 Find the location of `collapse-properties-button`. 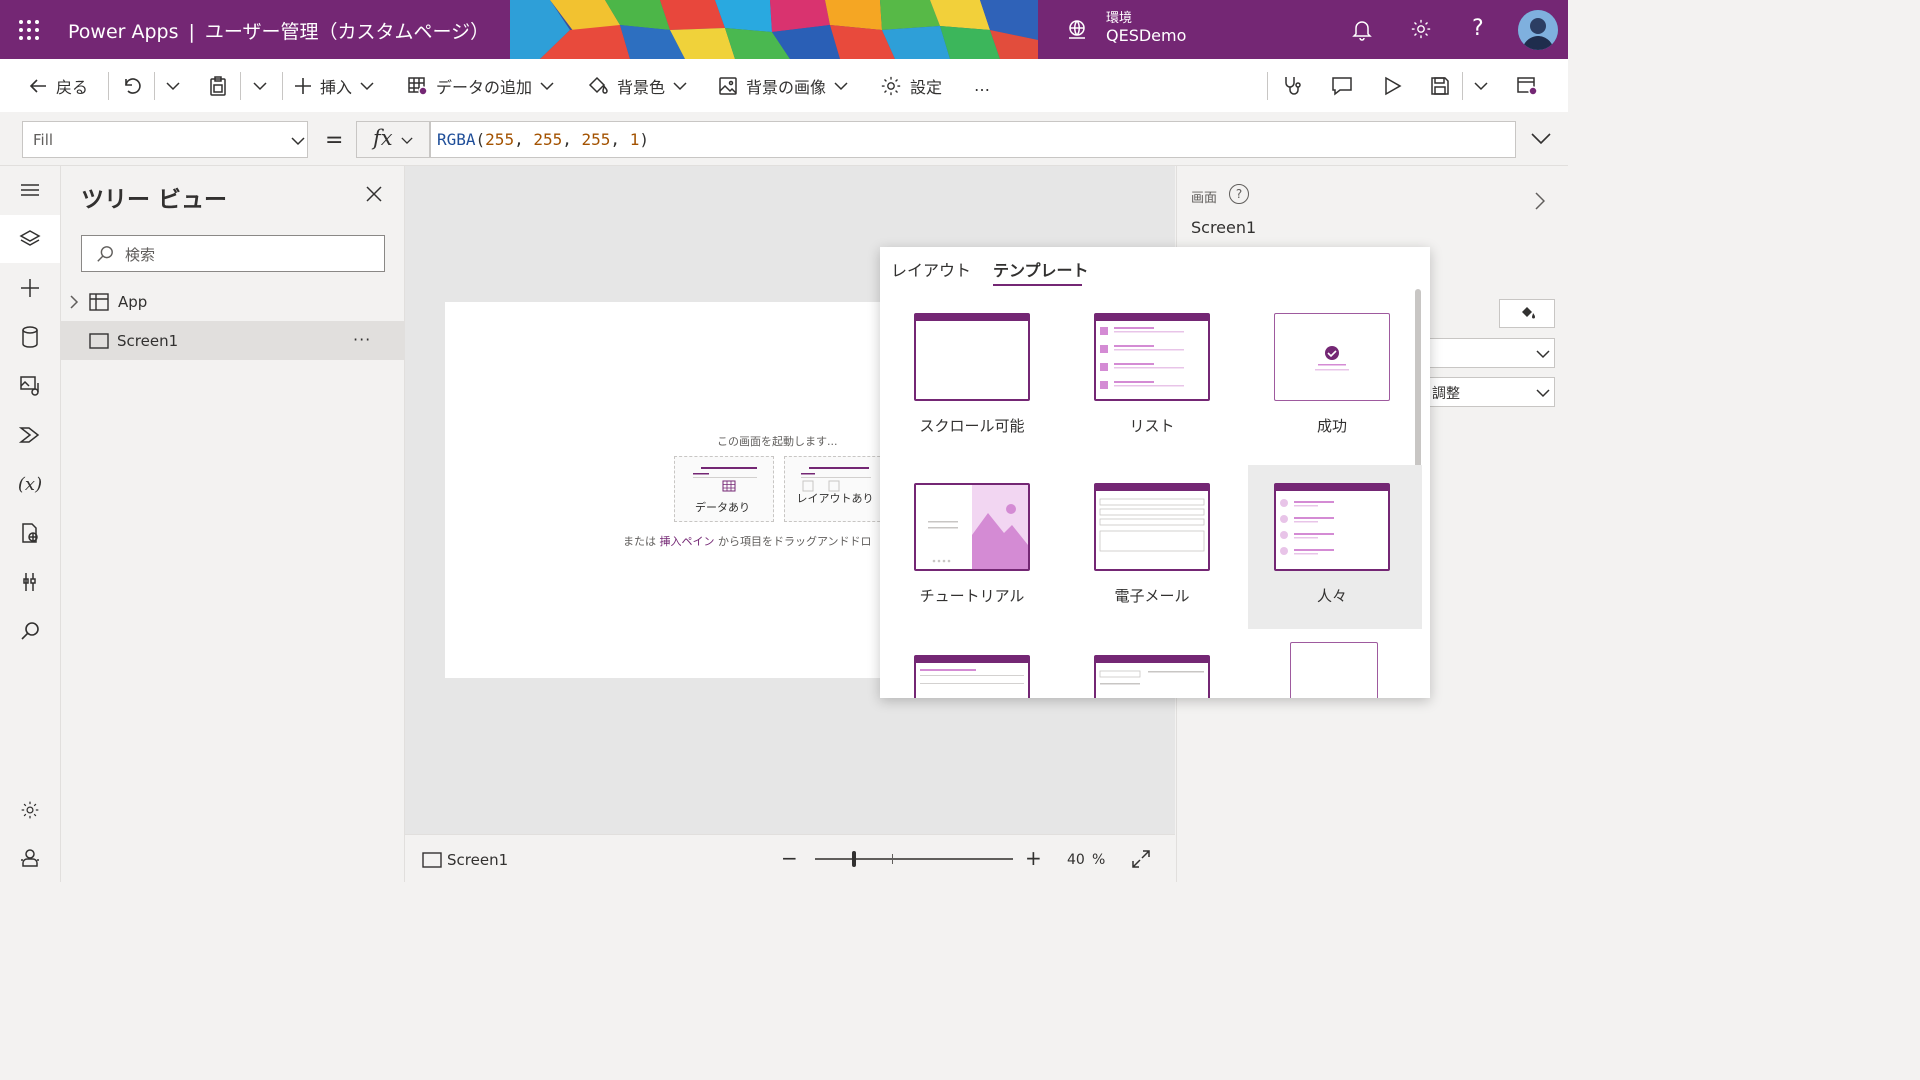

collapse-properties-button is located at coordinates (1540, 201).